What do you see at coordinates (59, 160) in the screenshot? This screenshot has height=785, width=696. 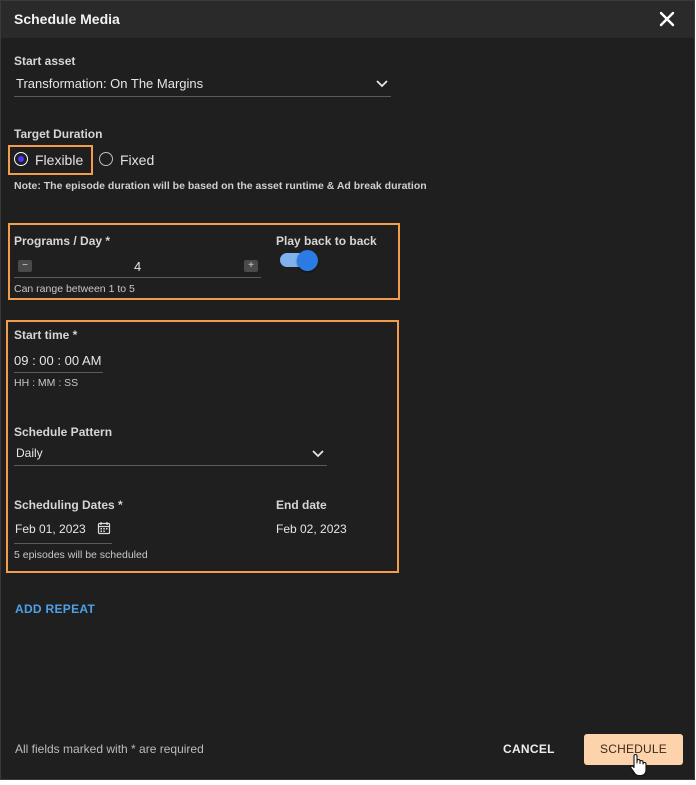 I see `flexible-label: Flexible` at bounding box center [59, 160].